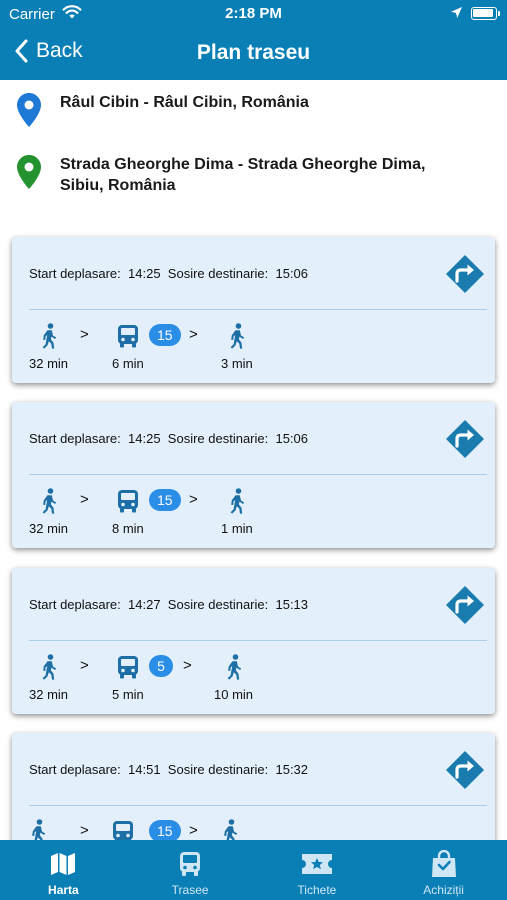  I want to click on tab-tichete: Tichete, so click(317, 870).